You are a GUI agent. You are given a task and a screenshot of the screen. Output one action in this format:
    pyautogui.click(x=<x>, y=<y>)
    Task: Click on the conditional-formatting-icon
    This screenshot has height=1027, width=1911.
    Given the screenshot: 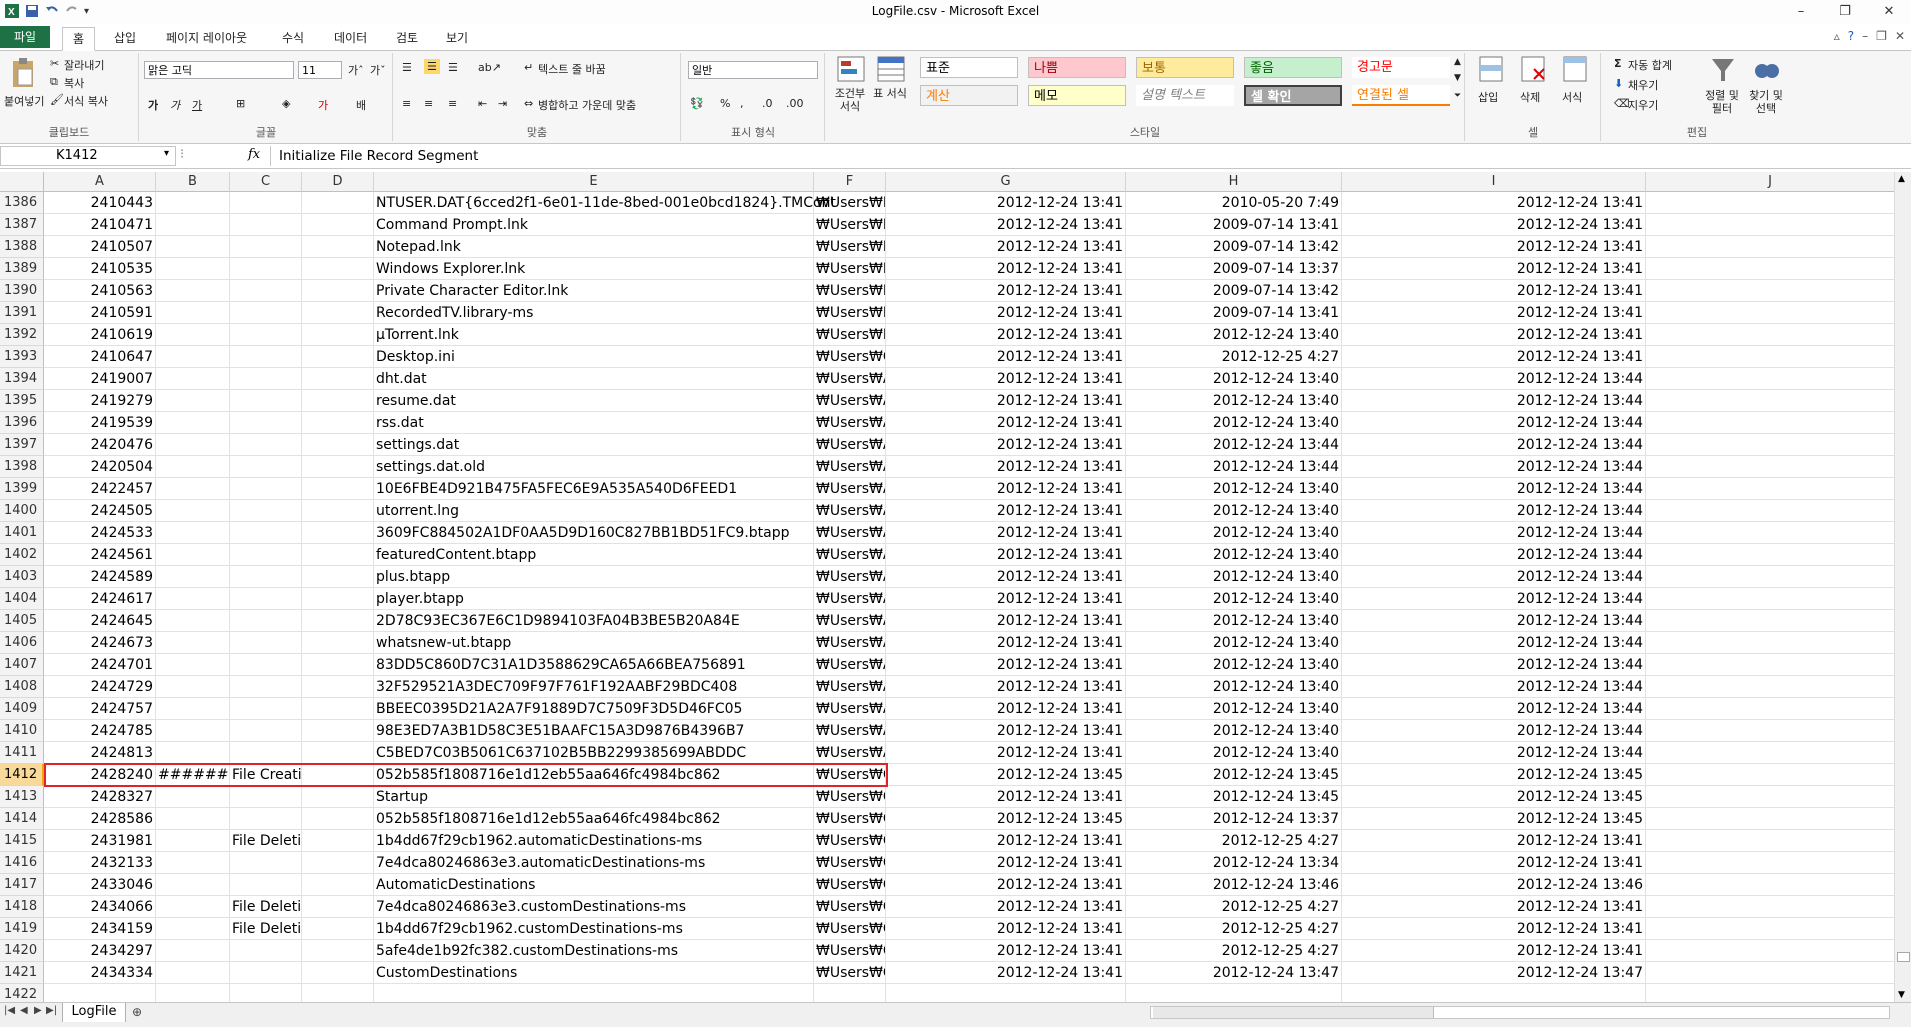 What is the action you would take?
    pyautogui.click(x=851, y=69)
    